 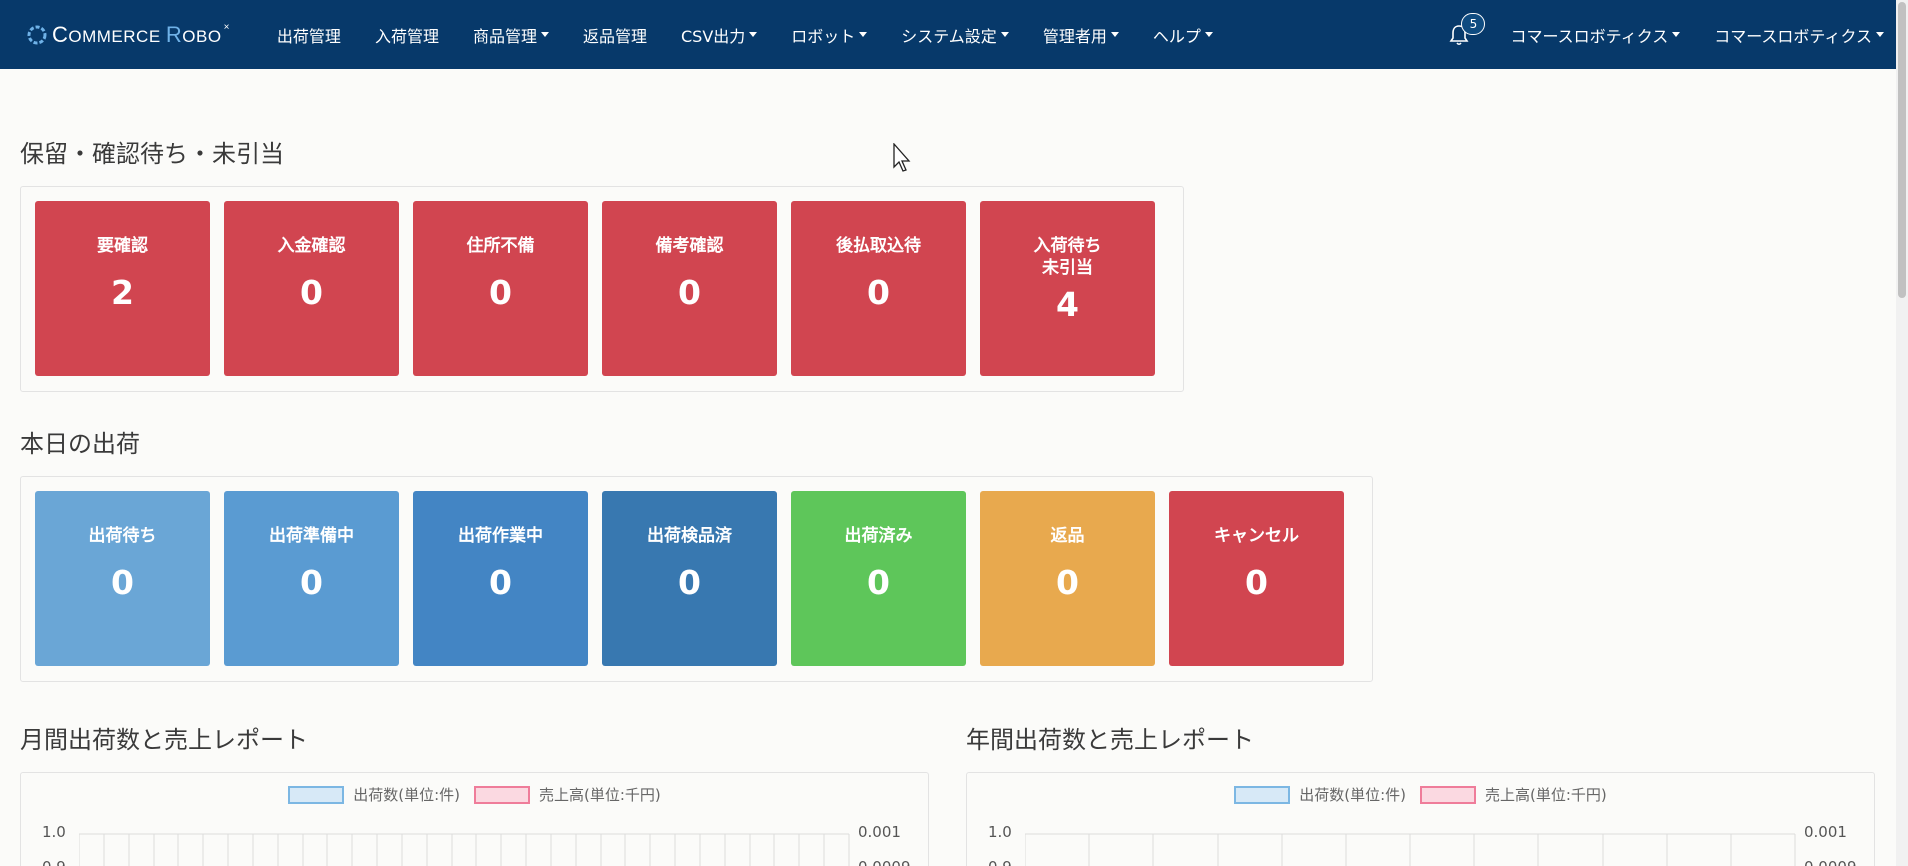 I want to click on tile-needs-confirmation: 要確認 2, so click(x=122, y=288).